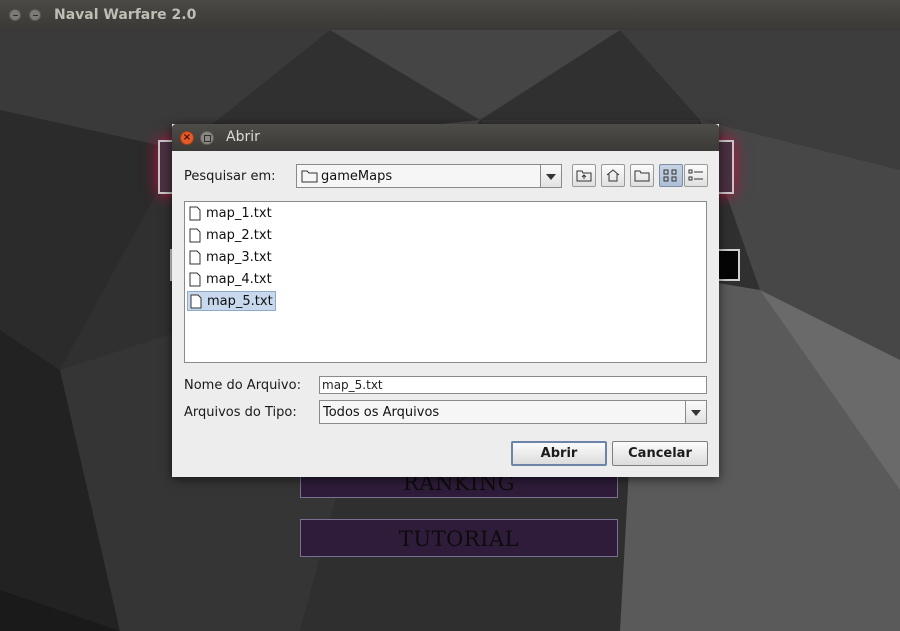 The height and width of the screenshot is (631, 900). I want to click on new-folder-icon, so click(642, 176).